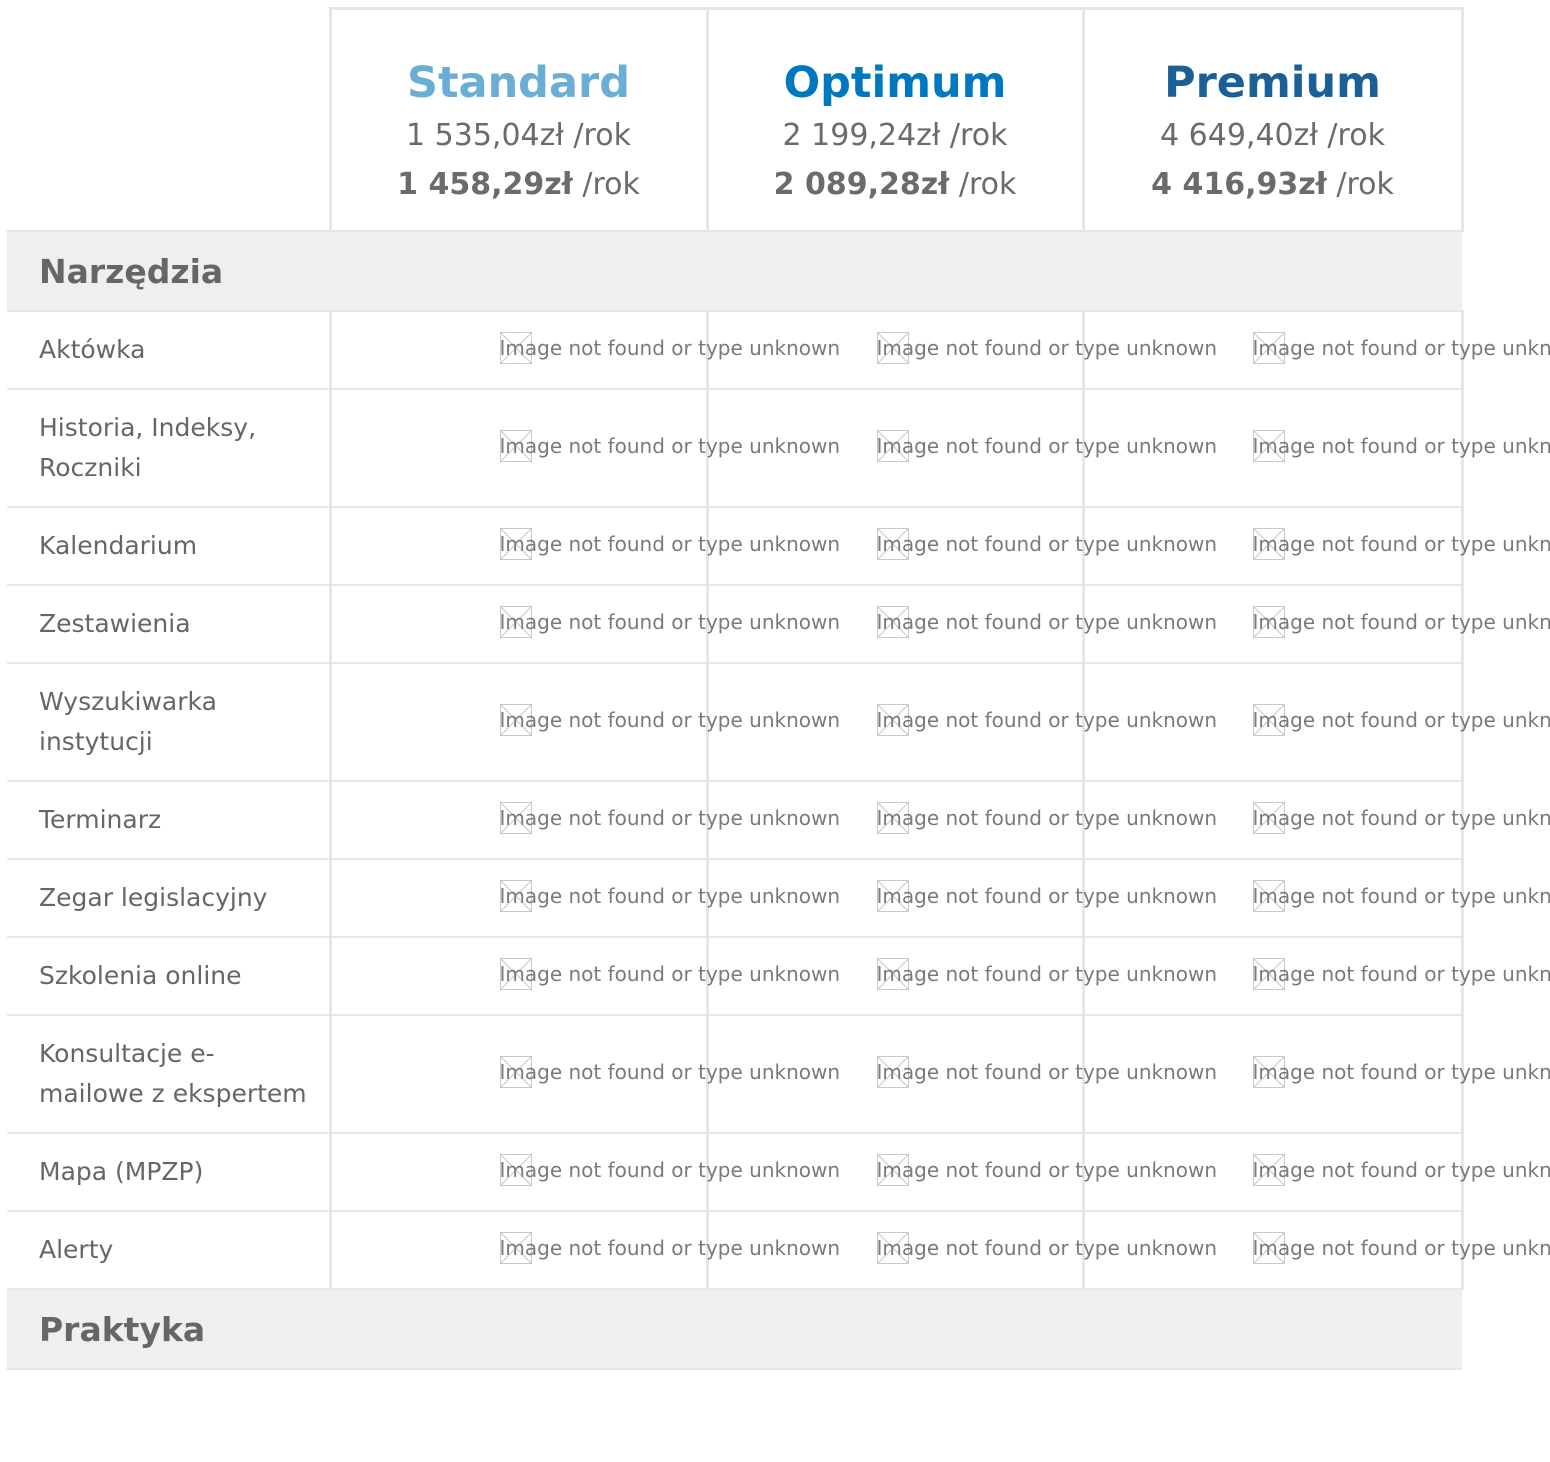 This screenshot has height=1462, width=1550. Describe the element at coordinates (861, 184) in the screenshot. I see `promo-amount: 2 089,28zł` at that location.